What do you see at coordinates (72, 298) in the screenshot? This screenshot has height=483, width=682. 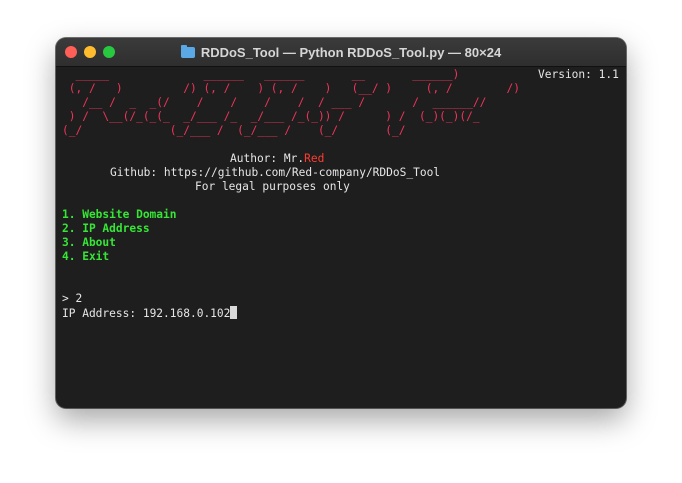 I see `prompt-line: > 2` at bounding box center [72, 298].